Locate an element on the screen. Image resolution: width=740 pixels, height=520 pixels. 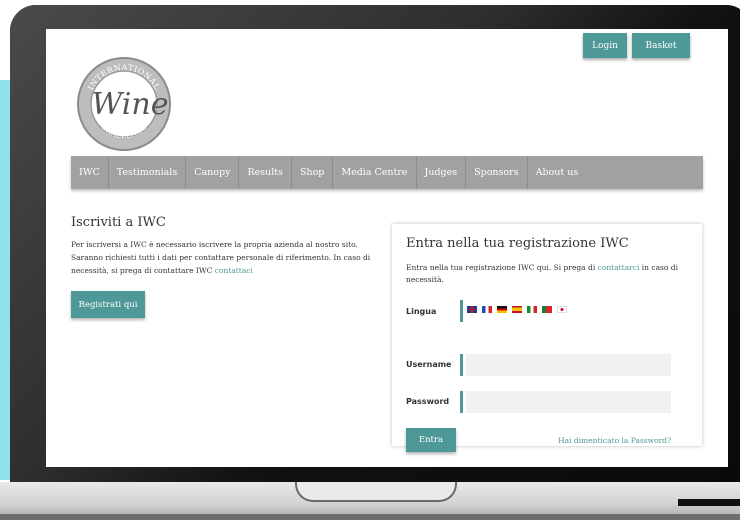
nav-item-about-us: About us is located at coordinates (557, 172).